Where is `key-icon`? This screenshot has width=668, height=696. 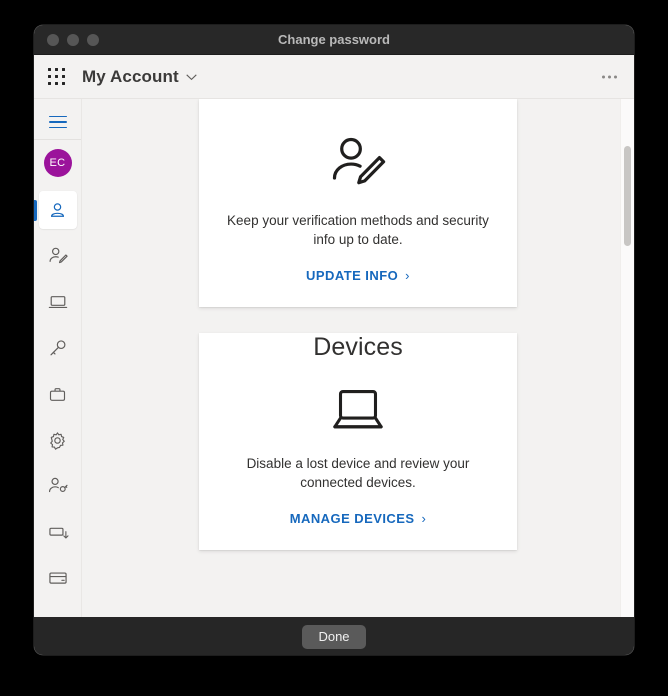
key-icon is located at coordinates (58, 348).